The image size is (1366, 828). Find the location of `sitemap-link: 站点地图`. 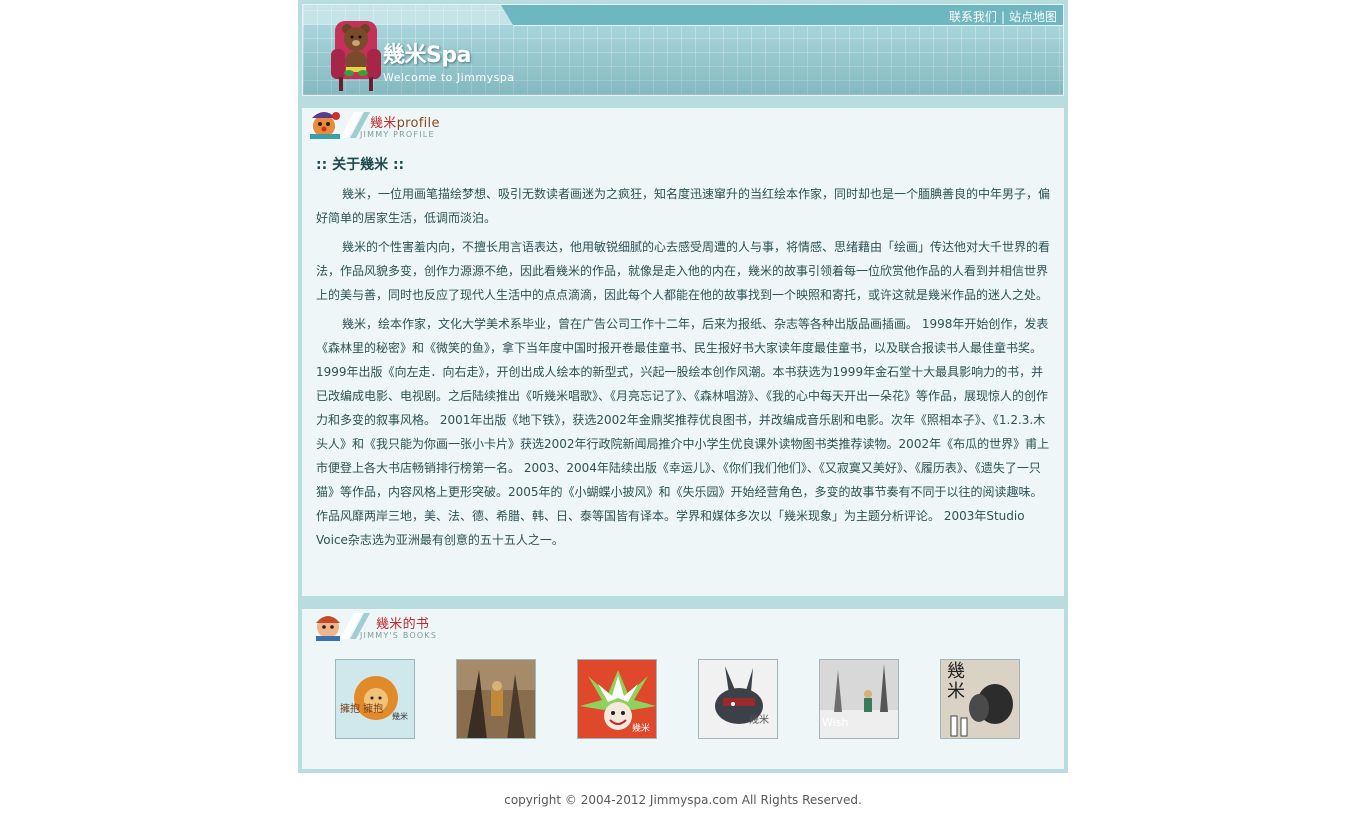

sitemap-link: 站点地图 is located at coordinates (1033, 17).